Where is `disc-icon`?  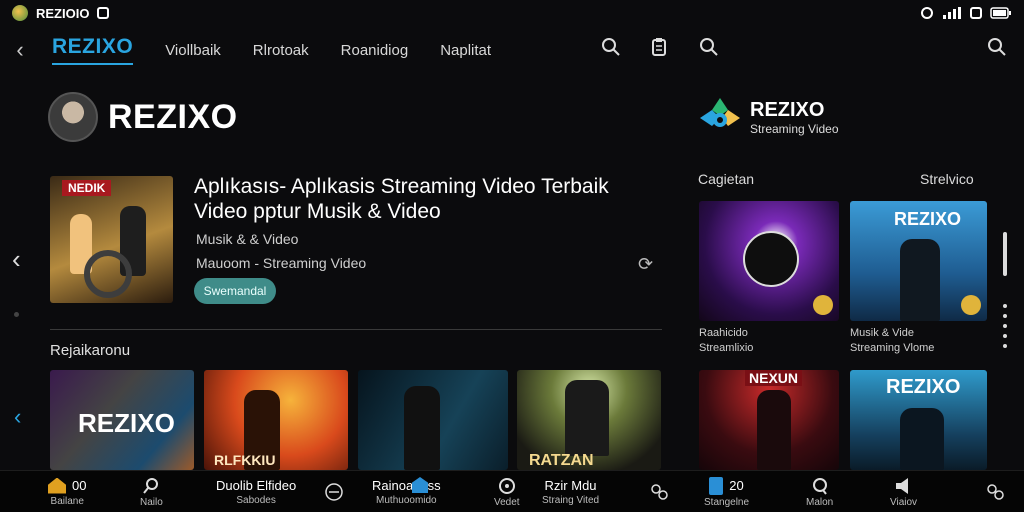
disc-icon is located at coordinates (506, 485).